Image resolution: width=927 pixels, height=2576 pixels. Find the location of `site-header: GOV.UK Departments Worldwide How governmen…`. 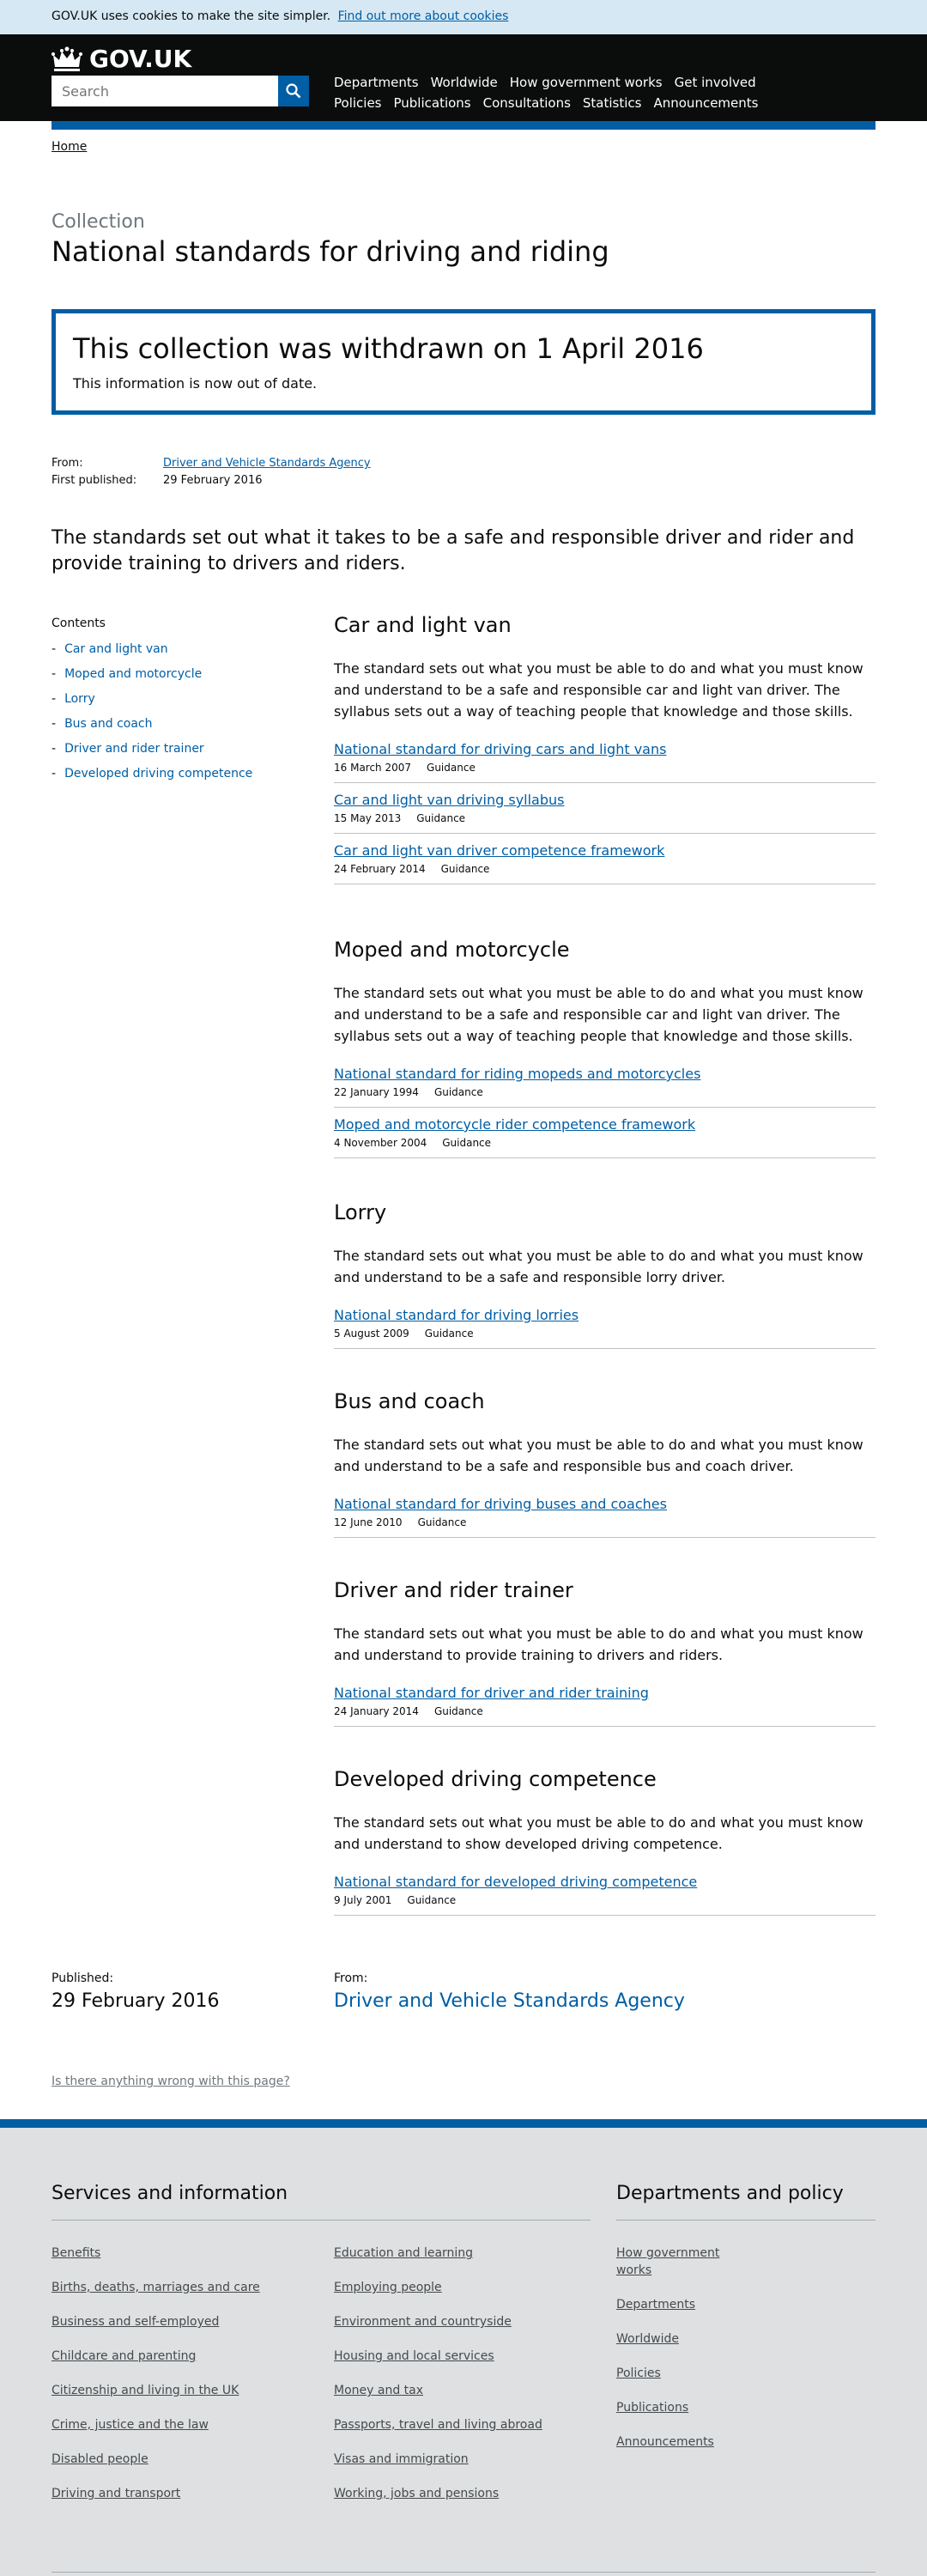

site-header: GOV.UK Departments Worldwide How governmen… is located at coordinates (463, 77).